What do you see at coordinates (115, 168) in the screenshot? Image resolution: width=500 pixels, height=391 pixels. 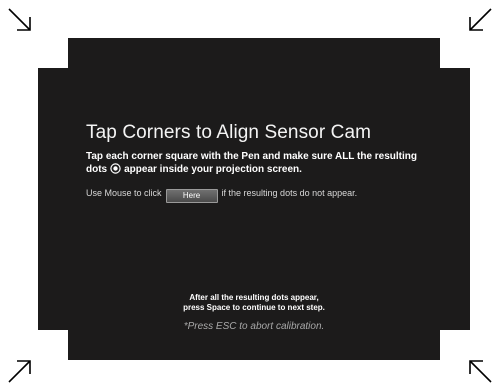 I see `target-dot-icon` at bounding box center [115, 168].